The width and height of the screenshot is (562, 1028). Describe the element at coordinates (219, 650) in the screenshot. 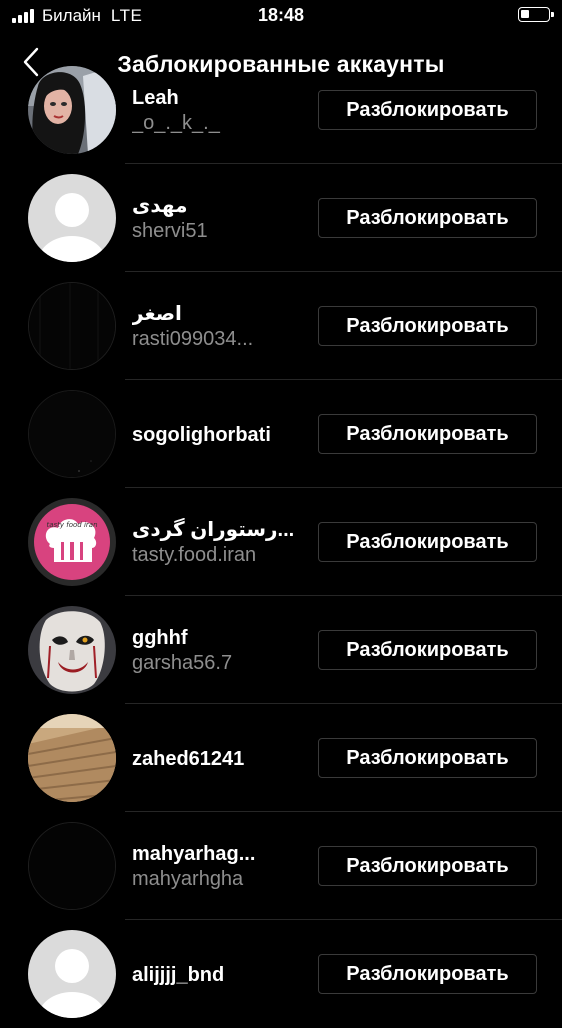

I see `user-info: gghhf garsha56.7` at that location.